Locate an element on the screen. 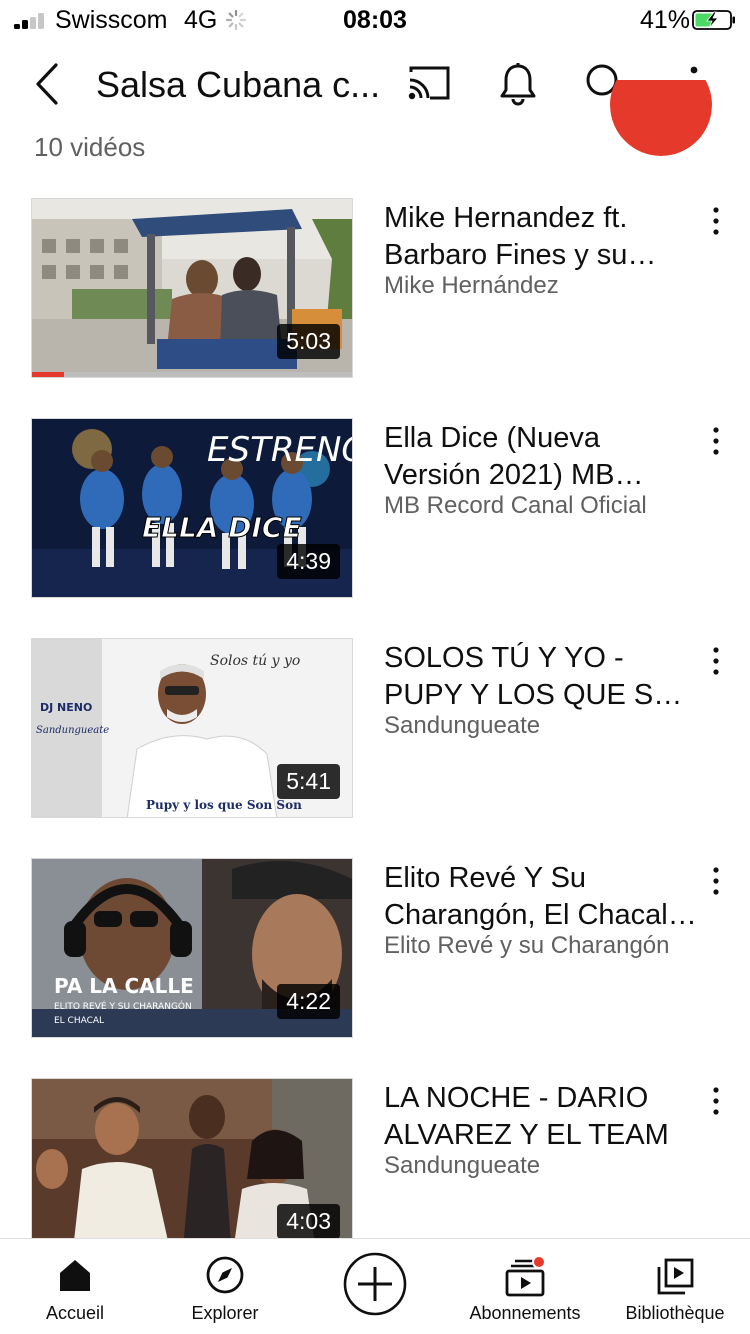  thumb-text-elito: ELITO REVÉ Y SU CHARANGÓN is located at coordinates (123, 1006).